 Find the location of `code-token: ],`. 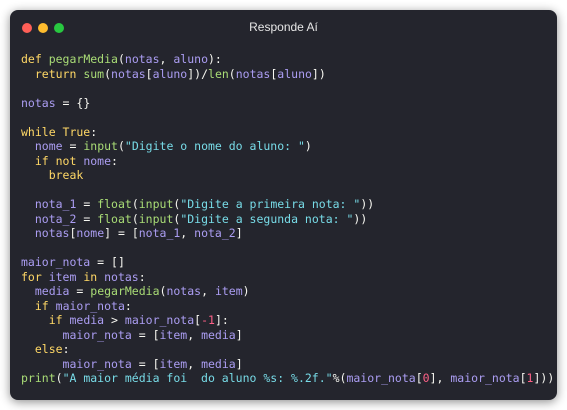

code-token: ], is located at coordinates (440, 378).